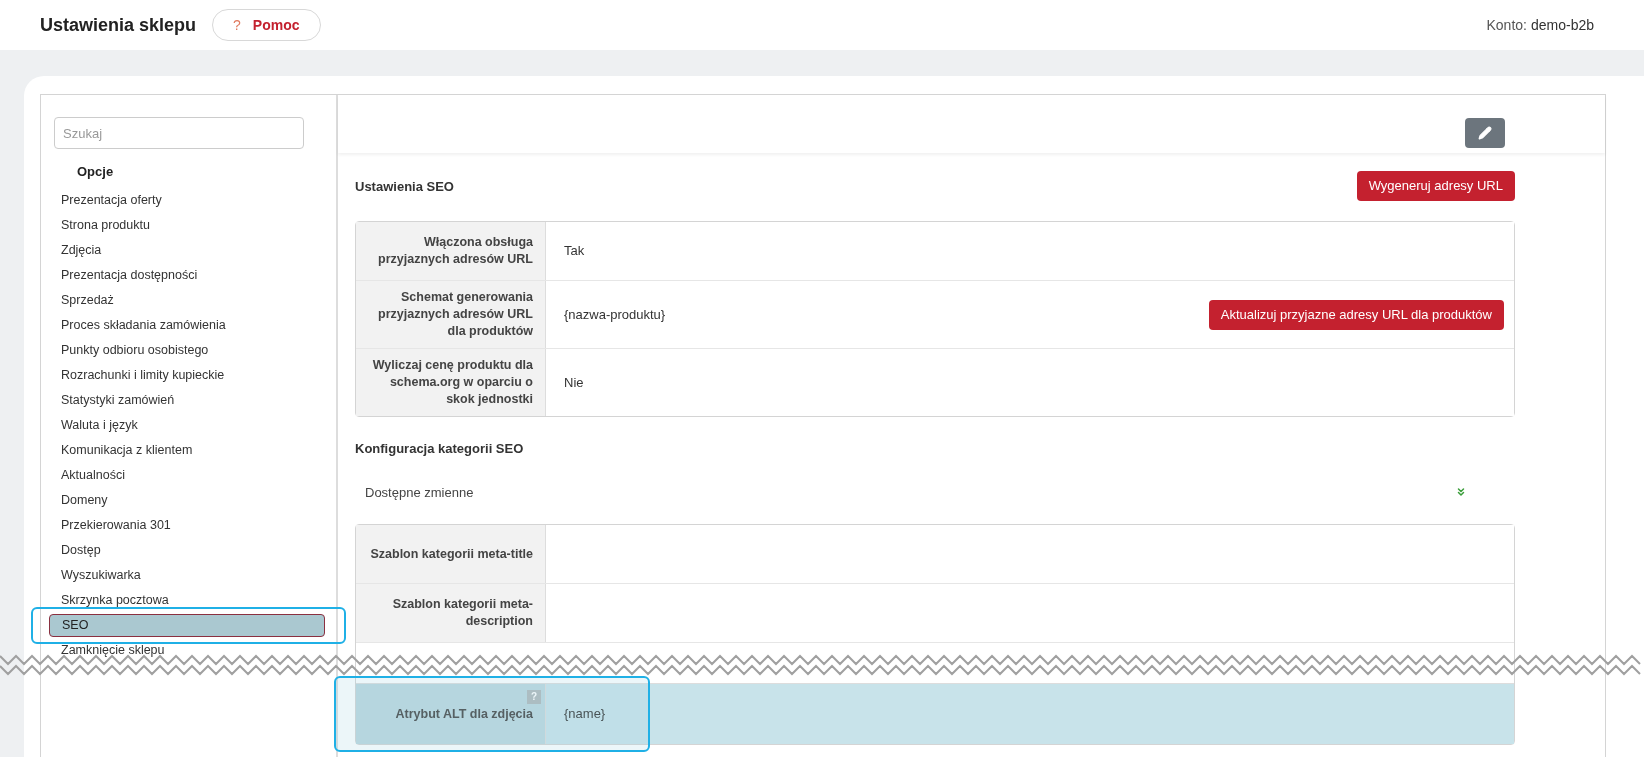 Image resolution: width=1644 pixels, height=757 pixels. What do you see at coordinates (439, 449) in the screenshot?
I see `section-title: Konfiguracja kategorii SEO` at bounding box center [439, 449].